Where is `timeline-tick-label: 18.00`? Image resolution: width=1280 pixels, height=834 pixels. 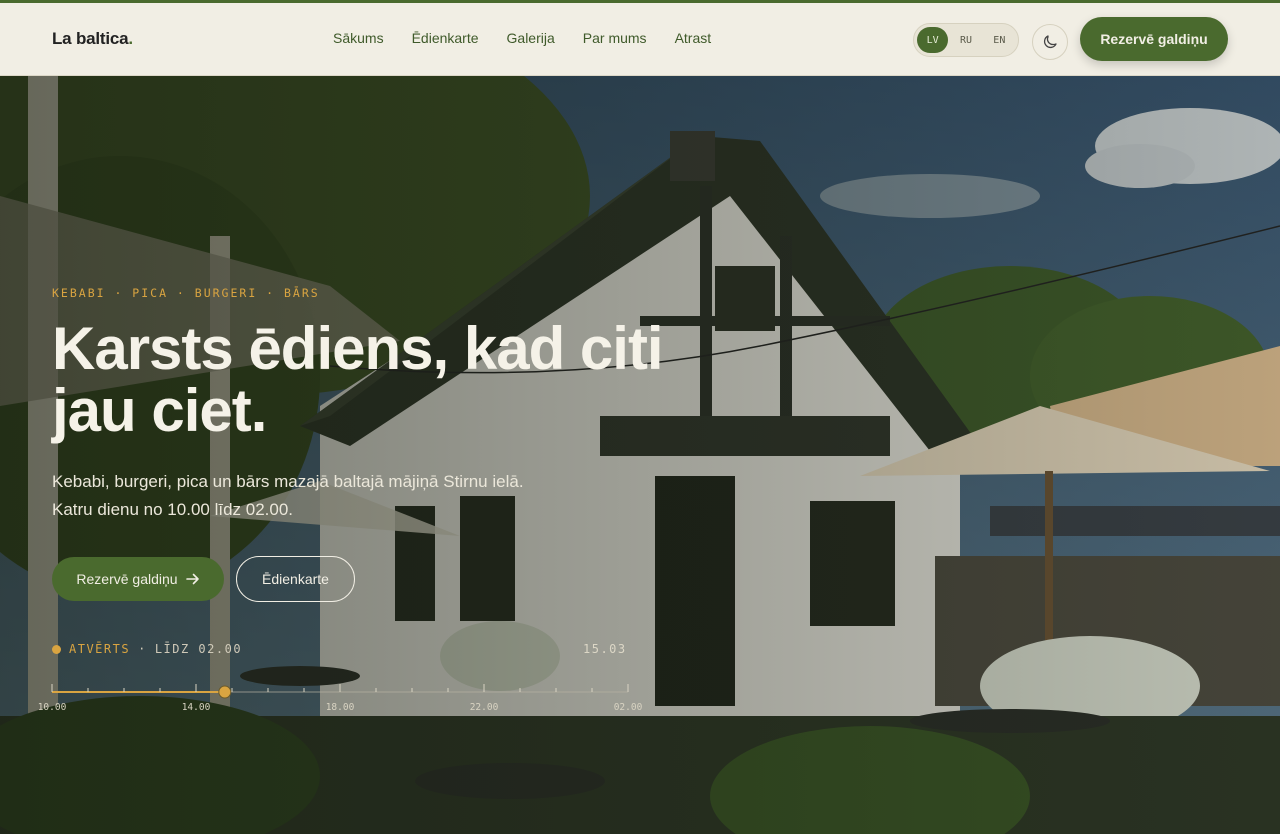 timeline-tick-label: 18.00 is located at coordinates (340, 707).